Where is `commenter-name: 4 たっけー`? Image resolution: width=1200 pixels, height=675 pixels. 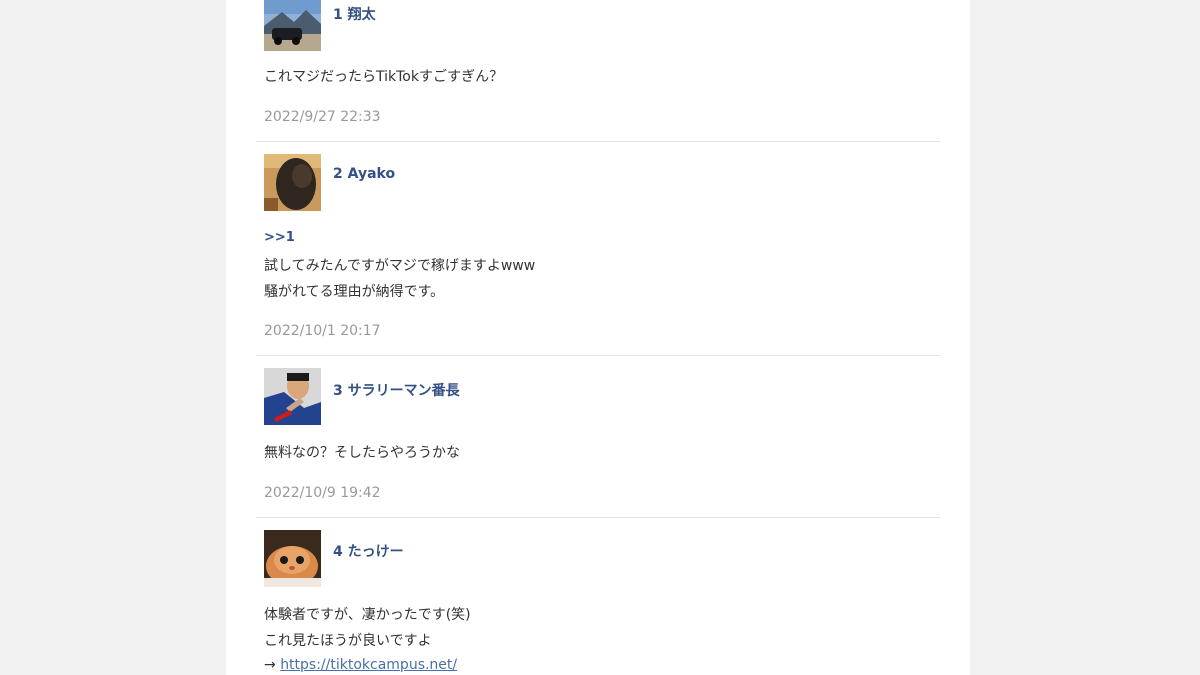
commenter-name: 4 たっけー is located at coordinates (368, 551).